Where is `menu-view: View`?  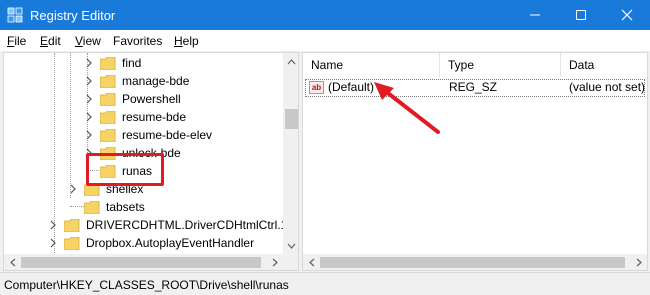 menu-view: View is located at coordinates (88, 41).